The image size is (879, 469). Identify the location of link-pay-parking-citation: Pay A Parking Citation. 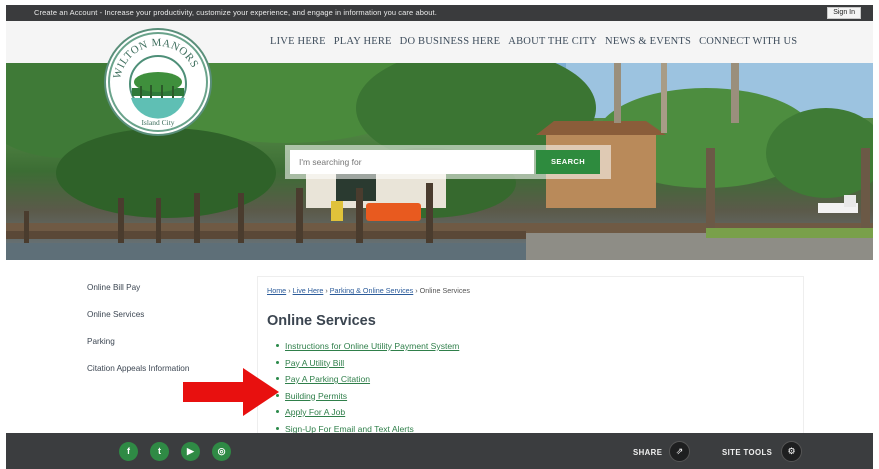
(327, 379).